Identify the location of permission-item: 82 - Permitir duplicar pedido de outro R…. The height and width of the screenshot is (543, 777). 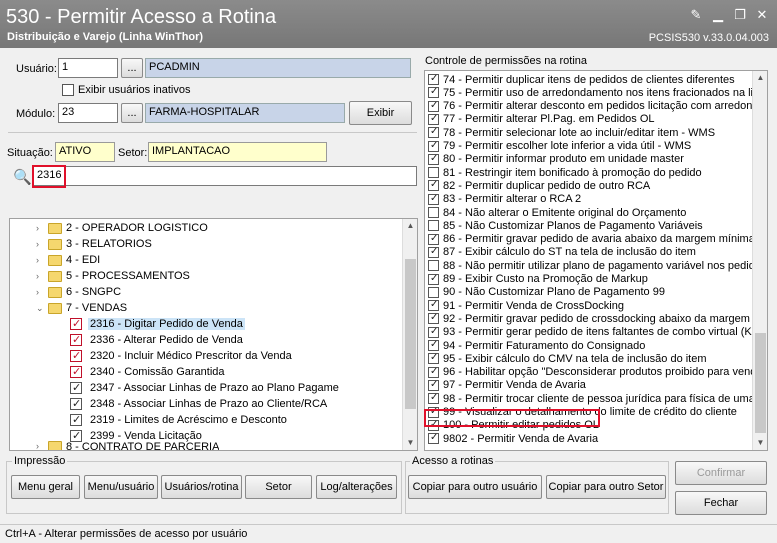
(539, 185).